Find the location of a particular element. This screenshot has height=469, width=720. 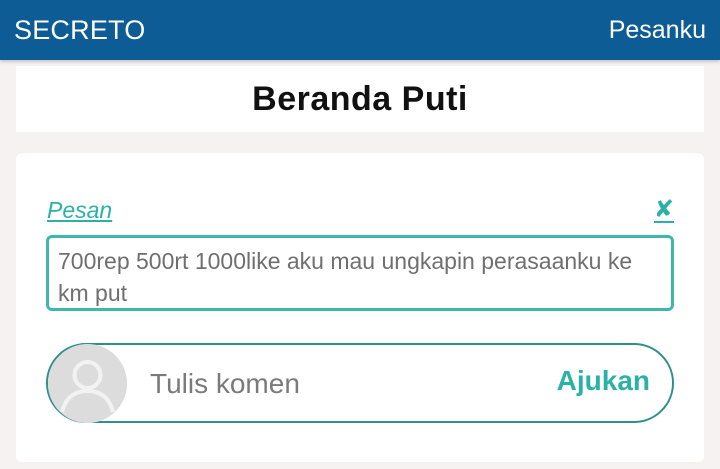

title-card: Beranda Puti is located at coordinates (360, 99).